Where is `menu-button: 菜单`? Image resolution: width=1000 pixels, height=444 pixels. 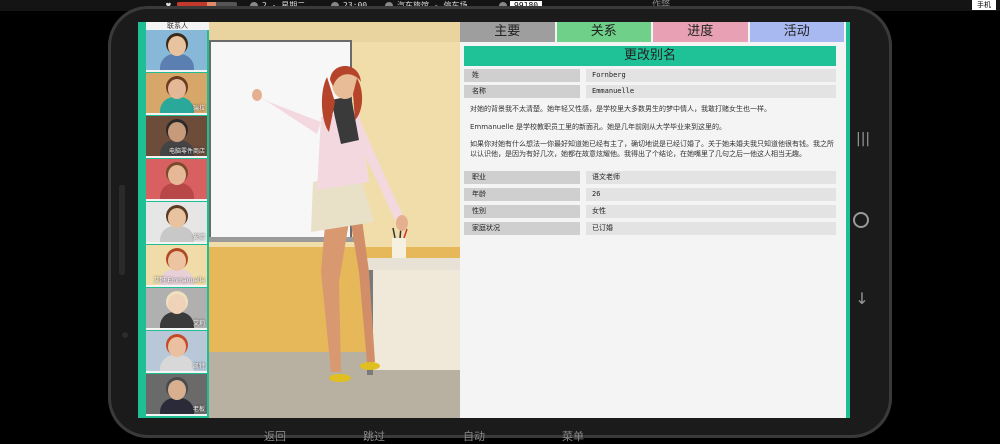 menu-button: 菜单 is located at coordinates (573, 436).